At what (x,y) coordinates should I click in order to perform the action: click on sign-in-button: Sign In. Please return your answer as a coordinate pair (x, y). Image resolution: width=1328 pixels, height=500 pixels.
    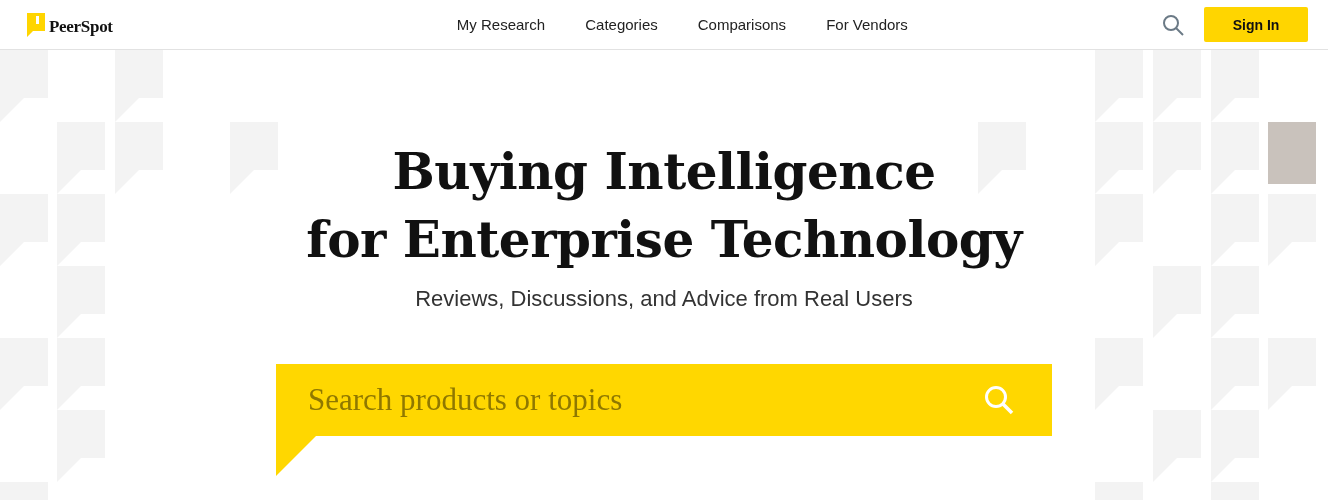
    Looking at the image, I should click on (1256, 24).